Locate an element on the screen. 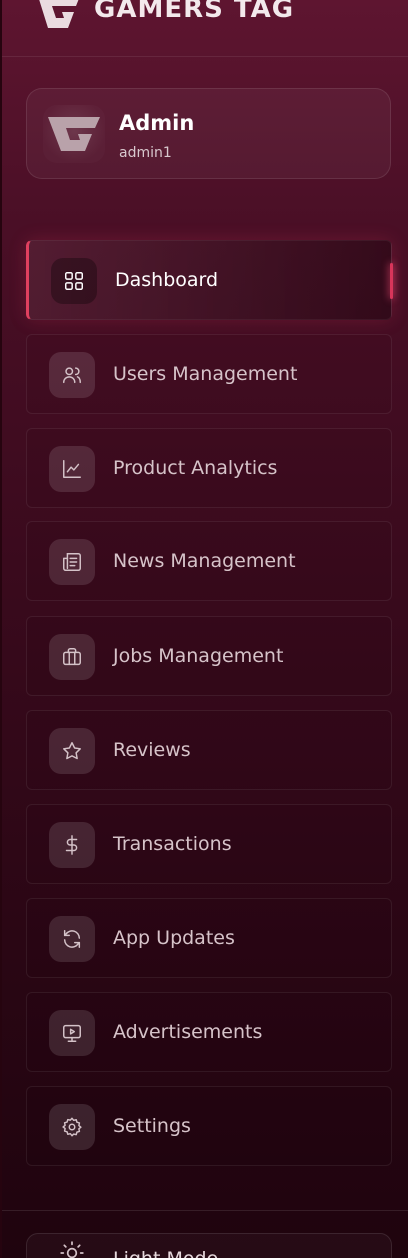  nav-item-jobs-management: Jobs Management is located at coordinates (209, 656).